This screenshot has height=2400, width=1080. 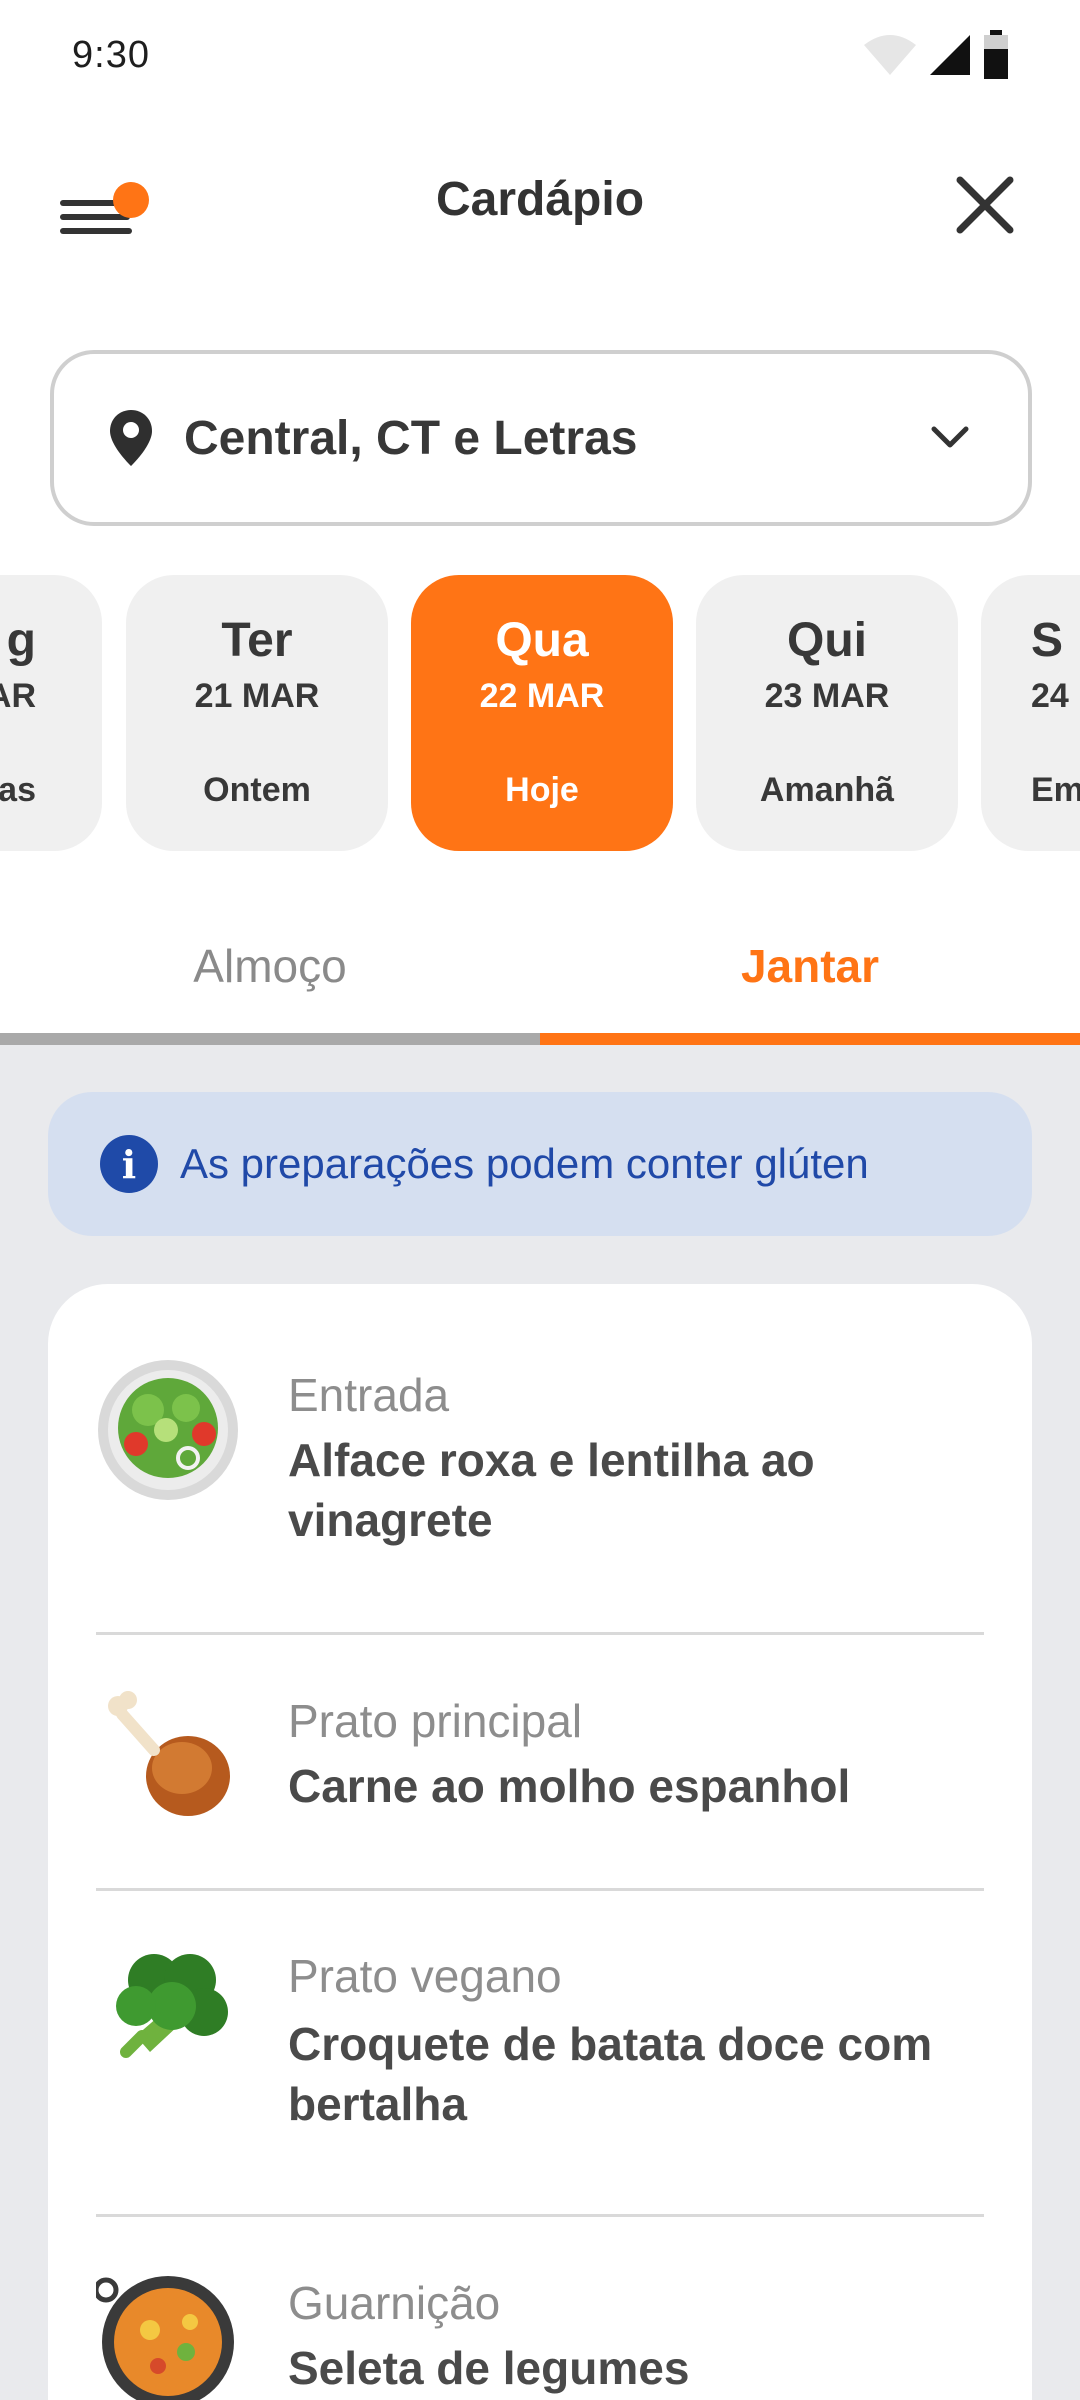 I want to click on location-pin-icon, so click(x=131, y=438).